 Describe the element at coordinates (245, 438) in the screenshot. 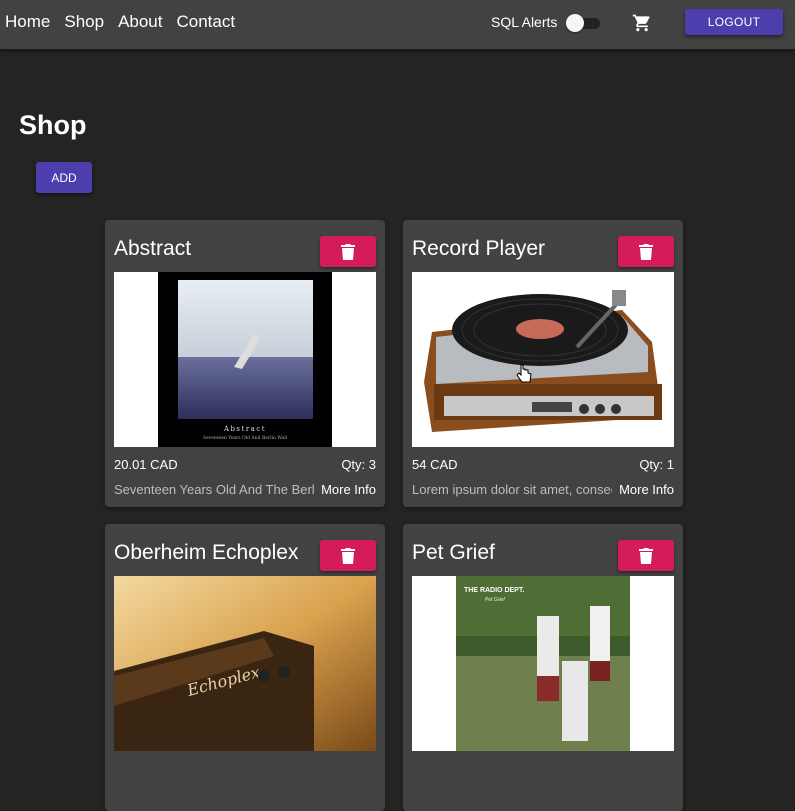

I see `poster-caption-subtitle: Seventeen Years Old And Berlin Wall` at that location.